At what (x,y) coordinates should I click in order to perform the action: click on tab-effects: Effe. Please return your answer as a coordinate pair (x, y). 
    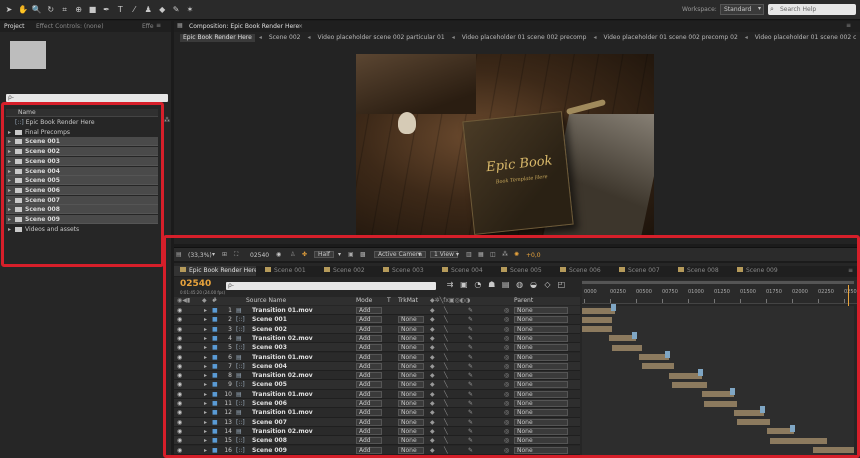
    Looking at the image, I should click on (148, 26).